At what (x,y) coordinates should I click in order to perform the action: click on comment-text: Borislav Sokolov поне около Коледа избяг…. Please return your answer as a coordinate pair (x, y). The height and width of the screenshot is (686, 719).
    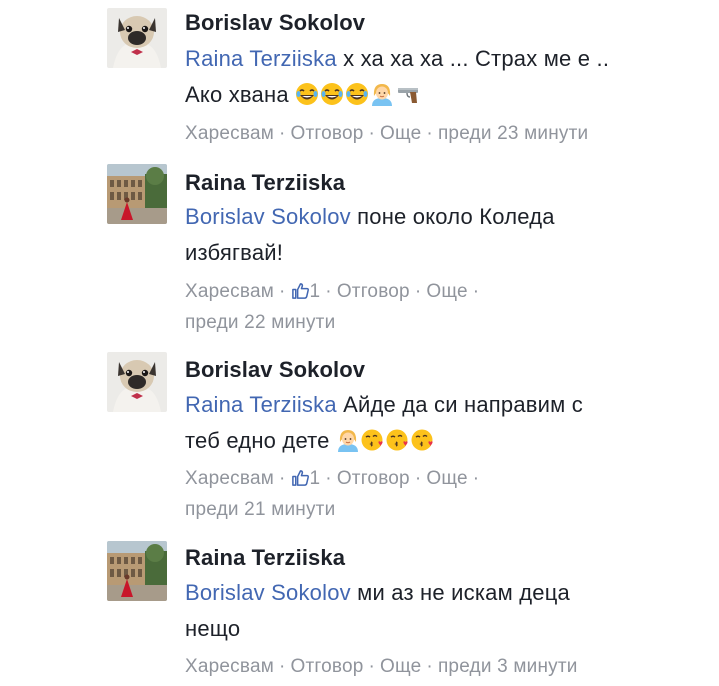
    Looking at the image, I should click on (445, 235).